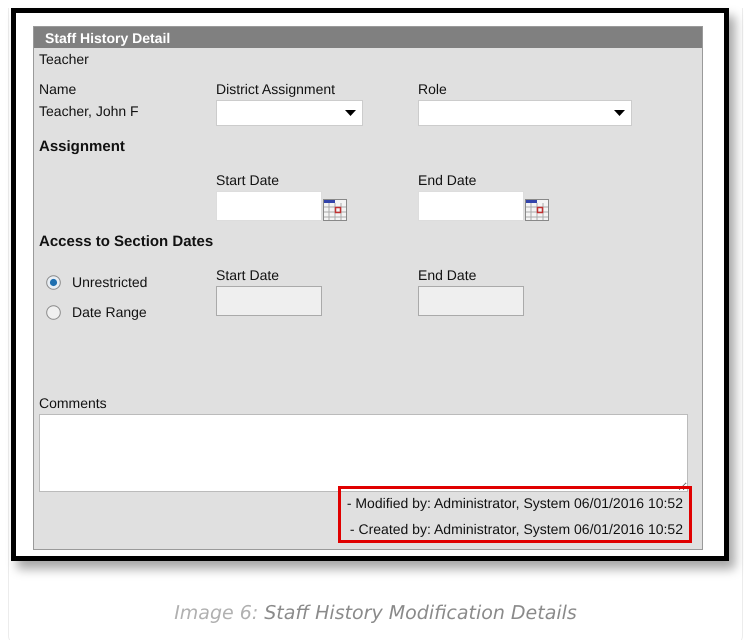  What do you see at coordinates (289, 113) in the screenshot?
I see `district-assignment-dropdown` at bounding box center [289, 113].